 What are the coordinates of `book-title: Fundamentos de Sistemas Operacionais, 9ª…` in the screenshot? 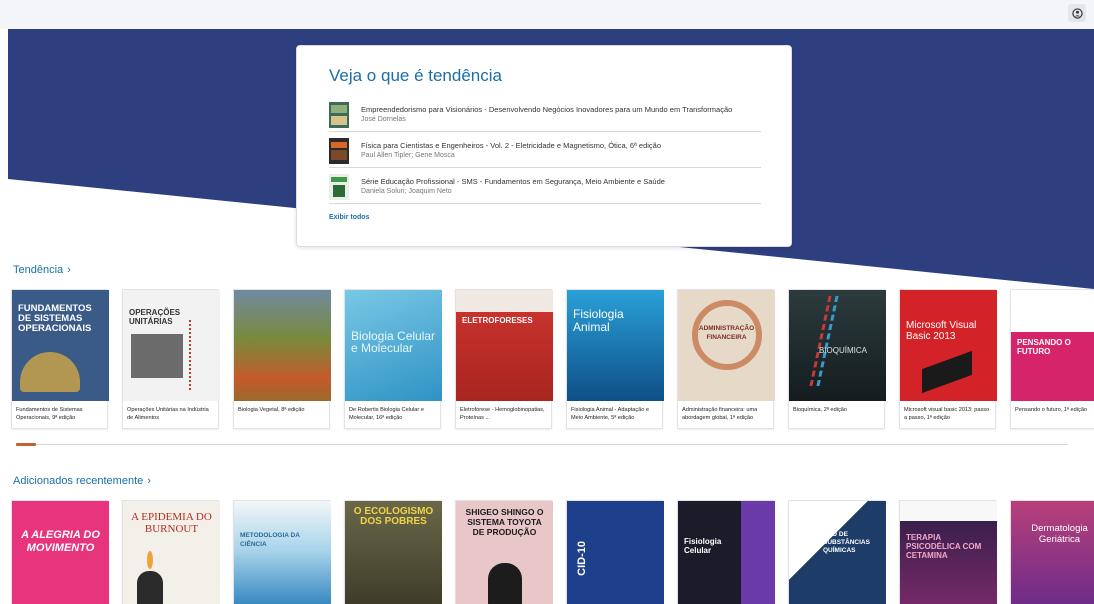 It's located at (49, 414).